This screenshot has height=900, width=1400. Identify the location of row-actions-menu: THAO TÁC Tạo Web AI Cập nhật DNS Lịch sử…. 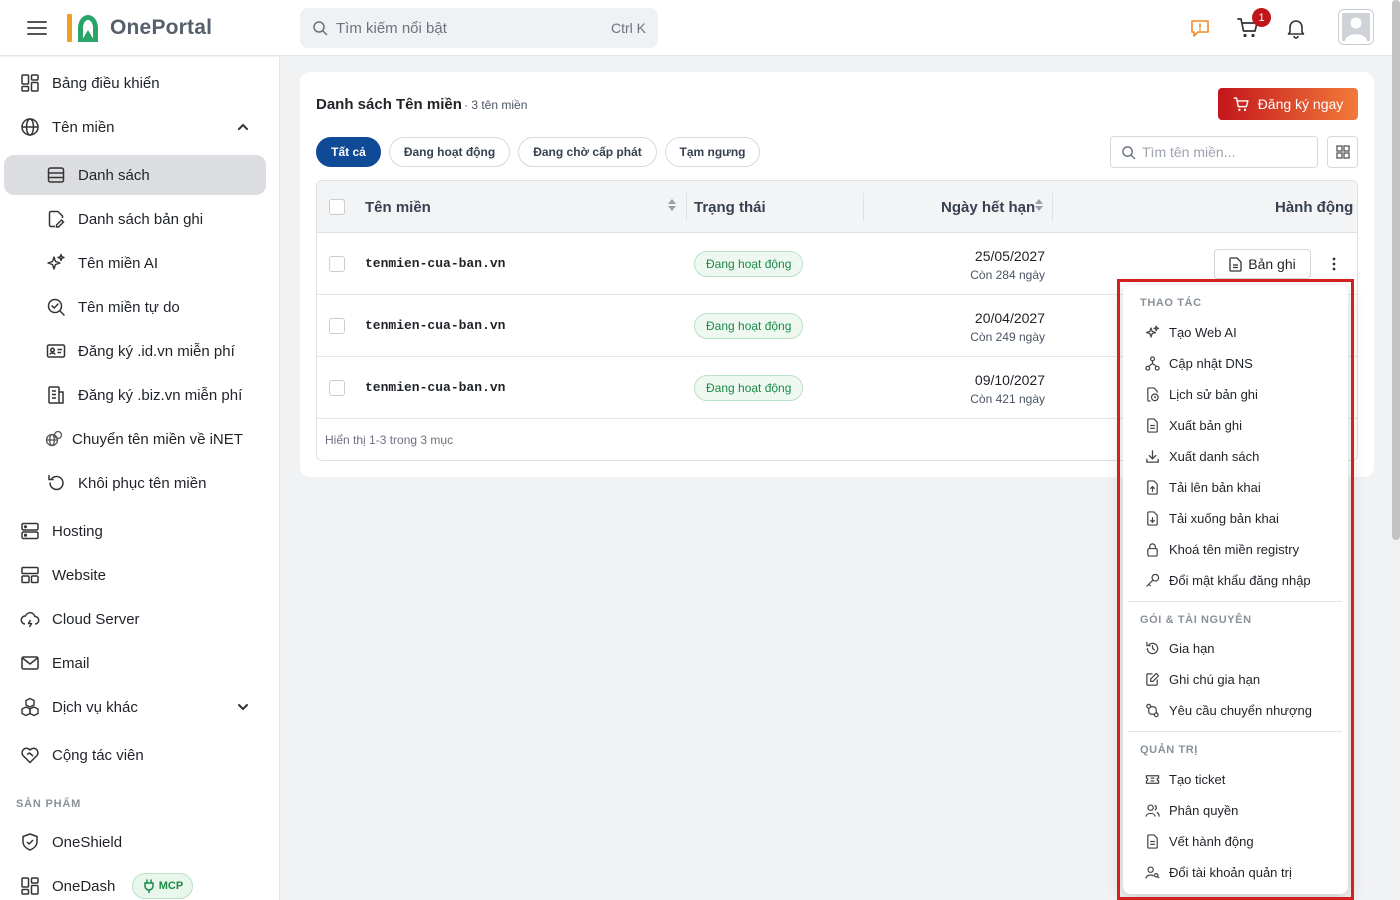
(1235, 589).